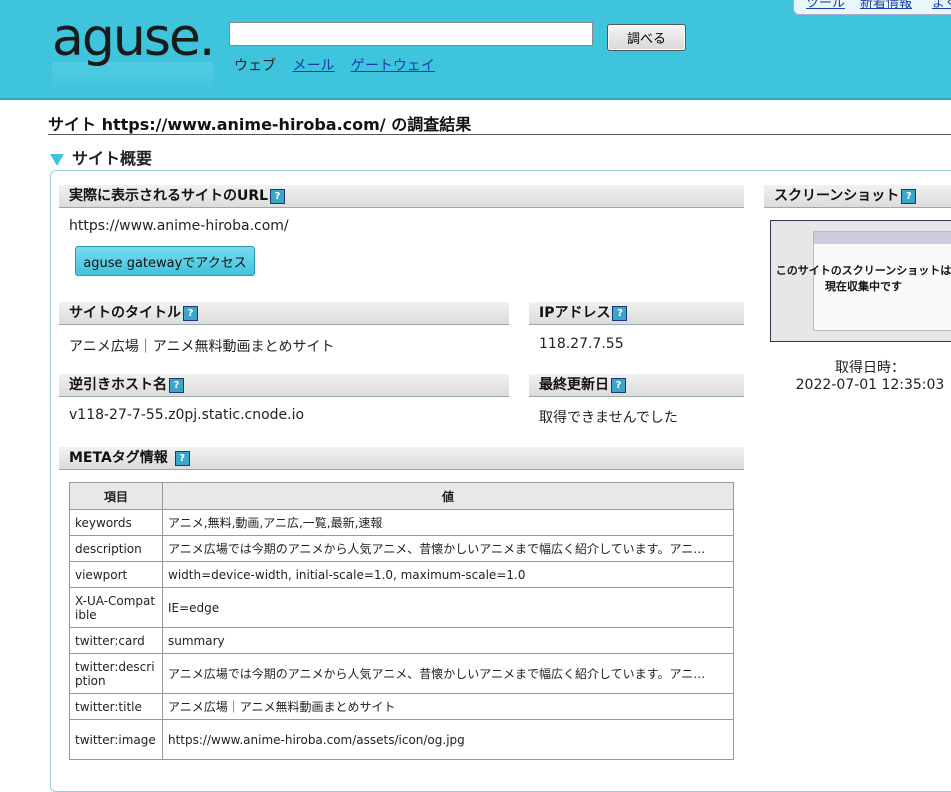  Describe the element at coordinates (169, 196) in the screenshot. I see `url-heading-label: 実際に表示されるサイトのURL` at that location.